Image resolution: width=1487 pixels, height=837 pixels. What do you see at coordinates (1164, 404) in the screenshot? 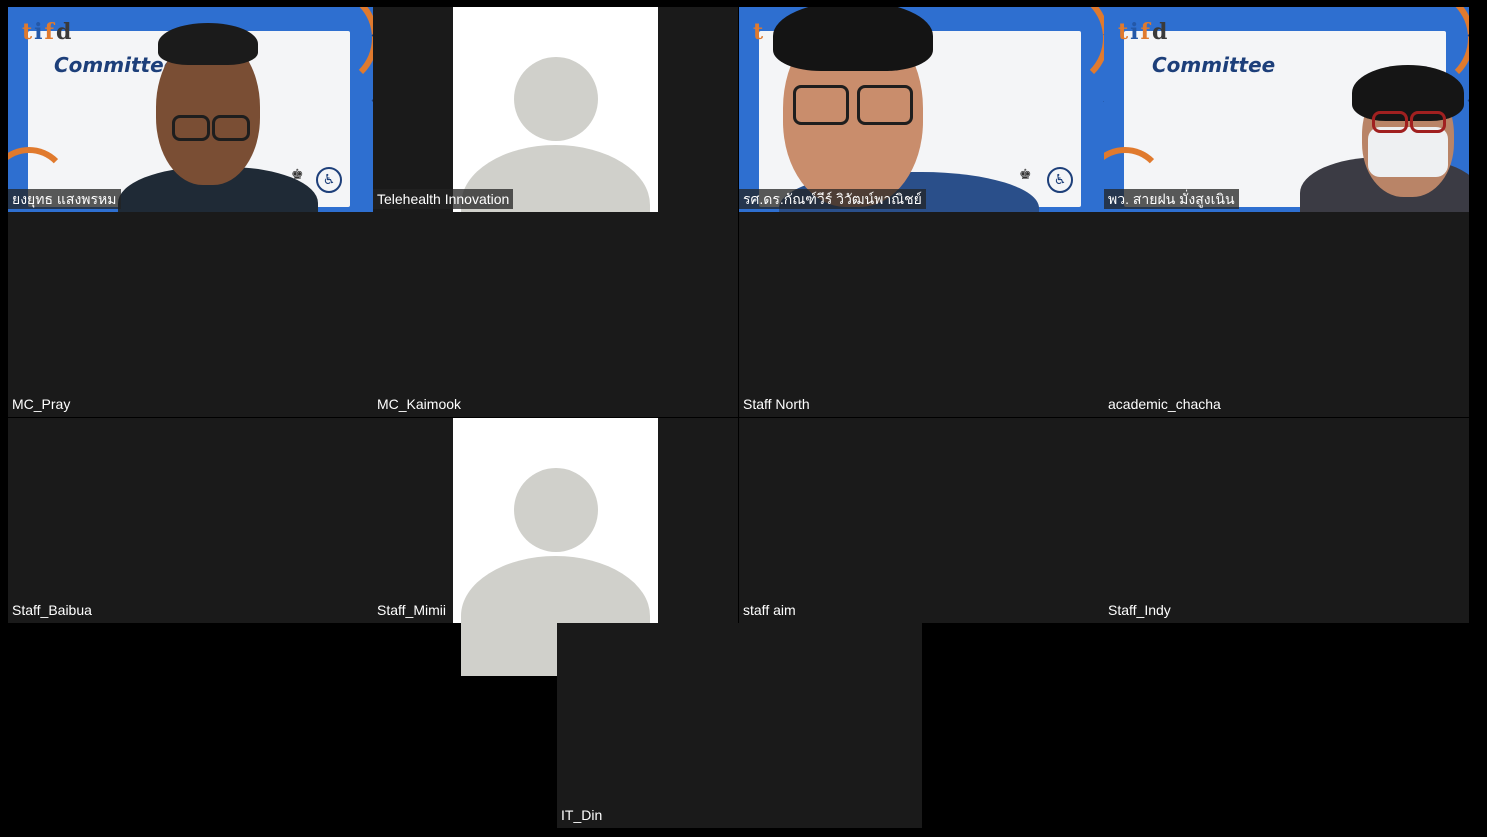
I see `participant-name: academic_chacha` at bounding box center [1164, 404].